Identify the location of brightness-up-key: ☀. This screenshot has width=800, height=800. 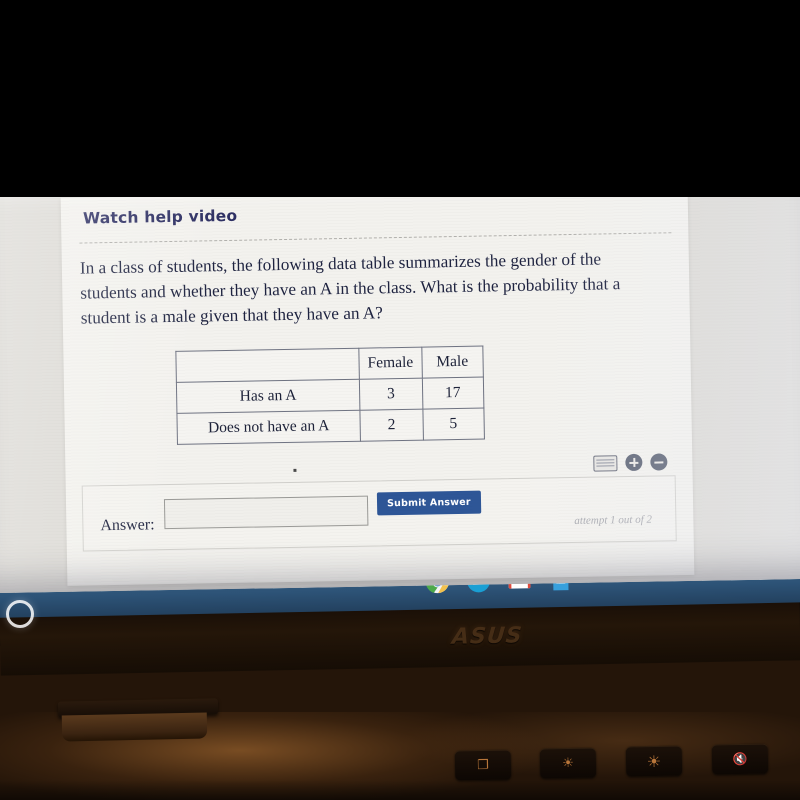
(654, 761).